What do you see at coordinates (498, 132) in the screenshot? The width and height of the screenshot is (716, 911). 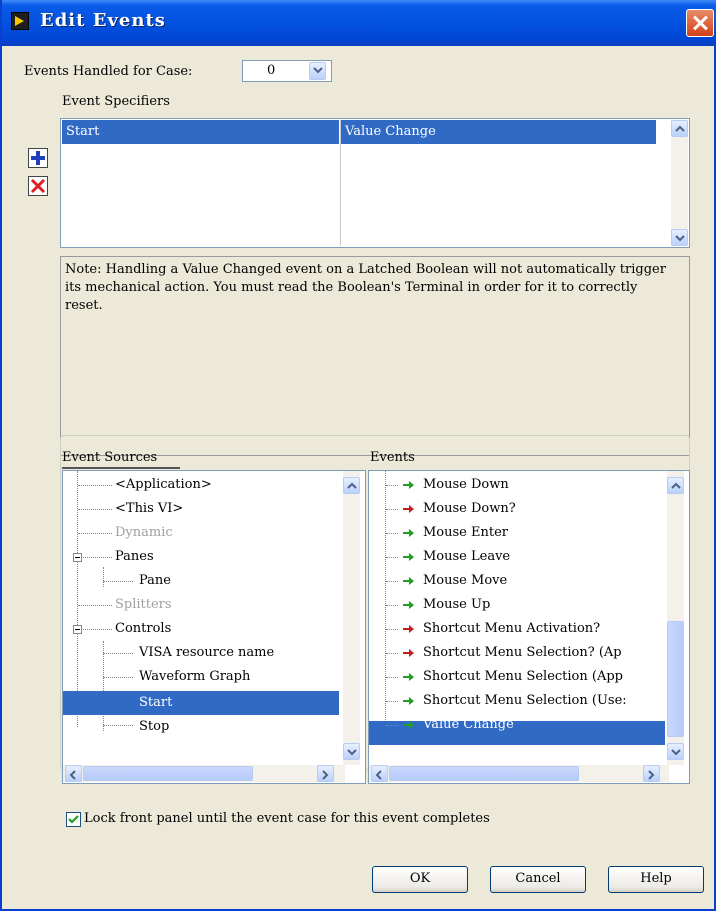 I see `specifier-event-cell: Value Change` at bounding box center [498, 132].